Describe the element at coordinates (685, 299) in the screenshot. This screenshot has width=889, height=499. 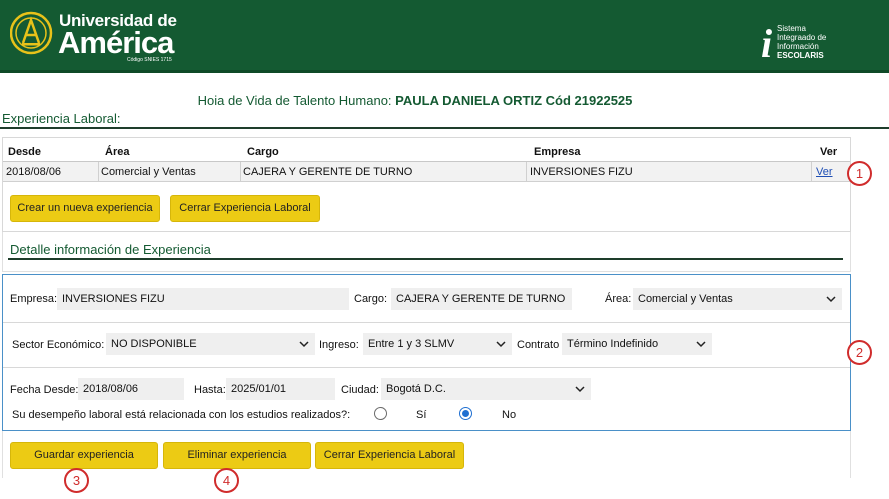
I see `area-select-value: Comercial y Ventas` at that location.